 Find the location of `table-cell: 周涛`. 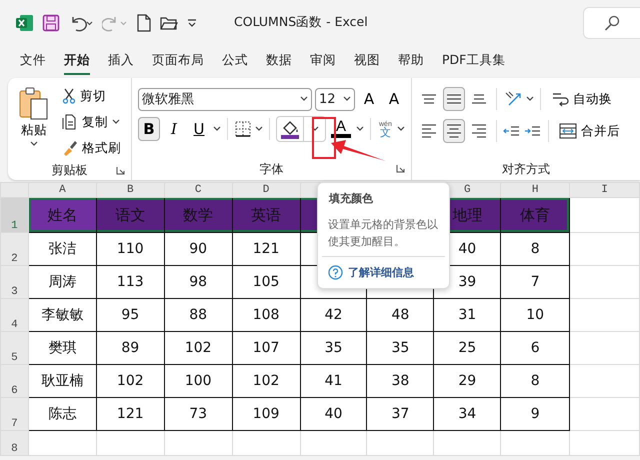

table-cell: 周涛 is located at coordinates (62, 282).